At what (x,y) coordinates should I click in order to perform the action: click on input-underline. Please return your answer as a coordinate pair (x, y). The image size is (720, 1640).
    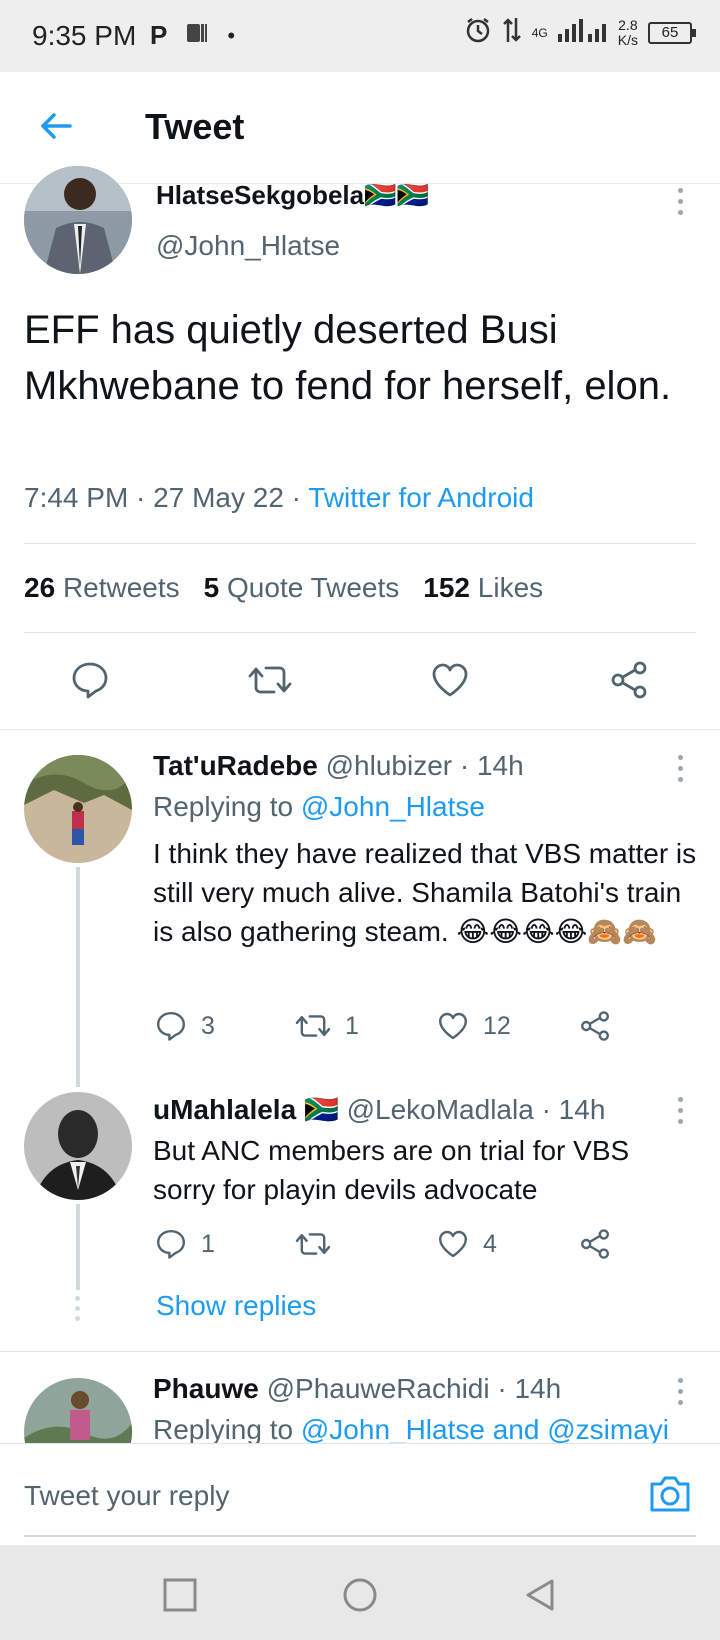
    Looking at the image, I should click on (360, 1536).